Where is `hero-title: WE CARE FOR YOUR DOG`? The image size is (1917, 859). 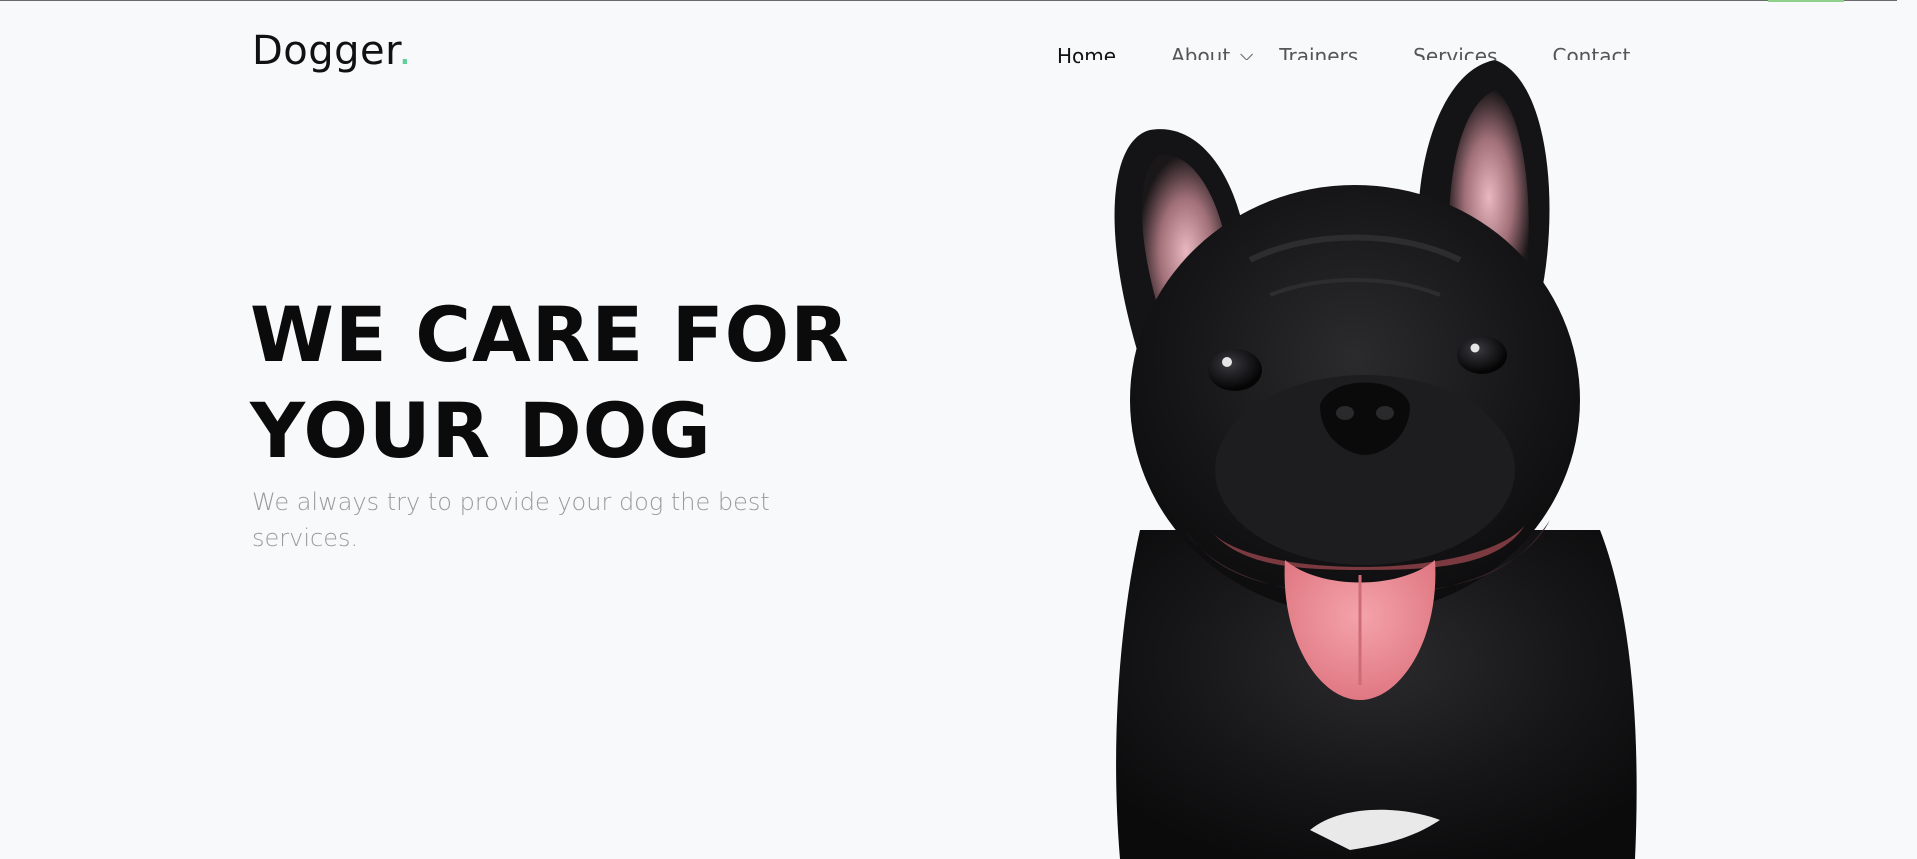 hero-title: WE CARE FOR YOUR DOG is located at coordinates (550, 383).